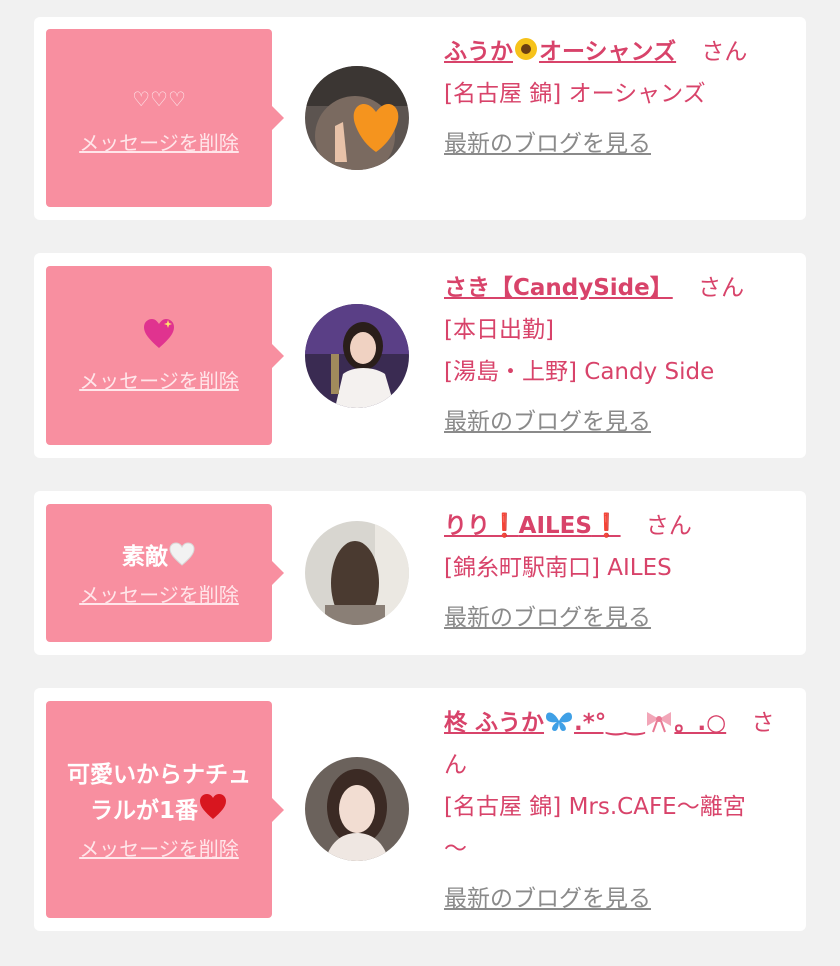  I want to click on status-line: [本日出勤], so click(499, 330).